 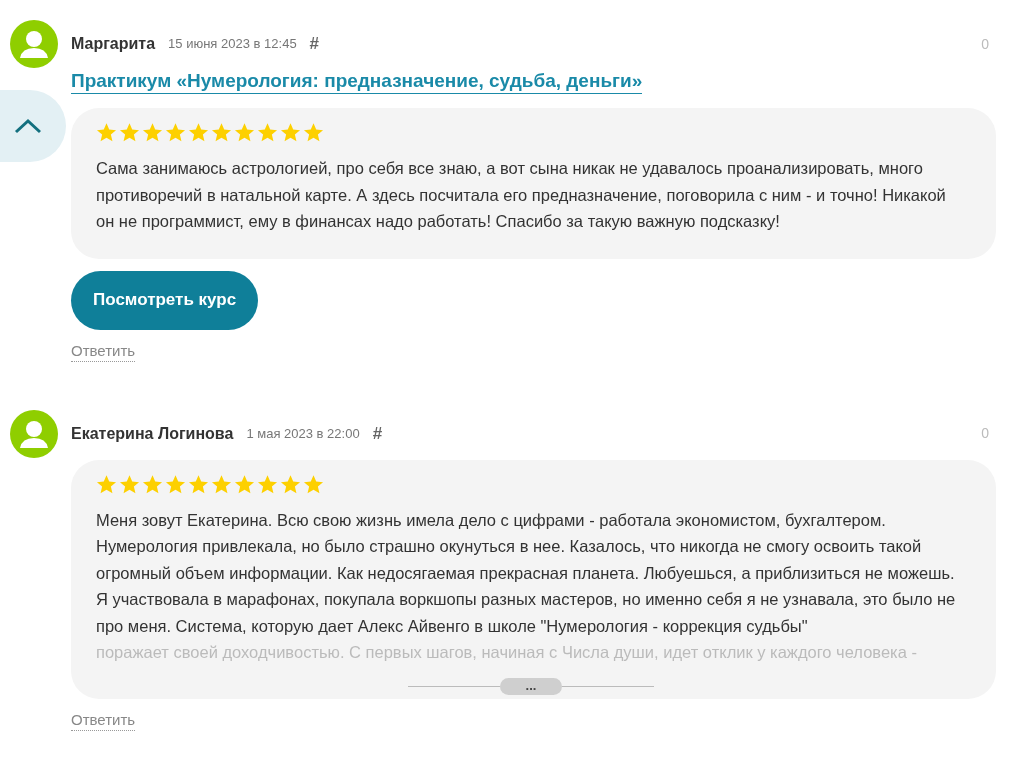 I want to click on review-text-faded: поражает своей доходчивостью. С первых шагов, начиная с Числа души, идет отклик у каждого человека -, so click(x=507, y=652).